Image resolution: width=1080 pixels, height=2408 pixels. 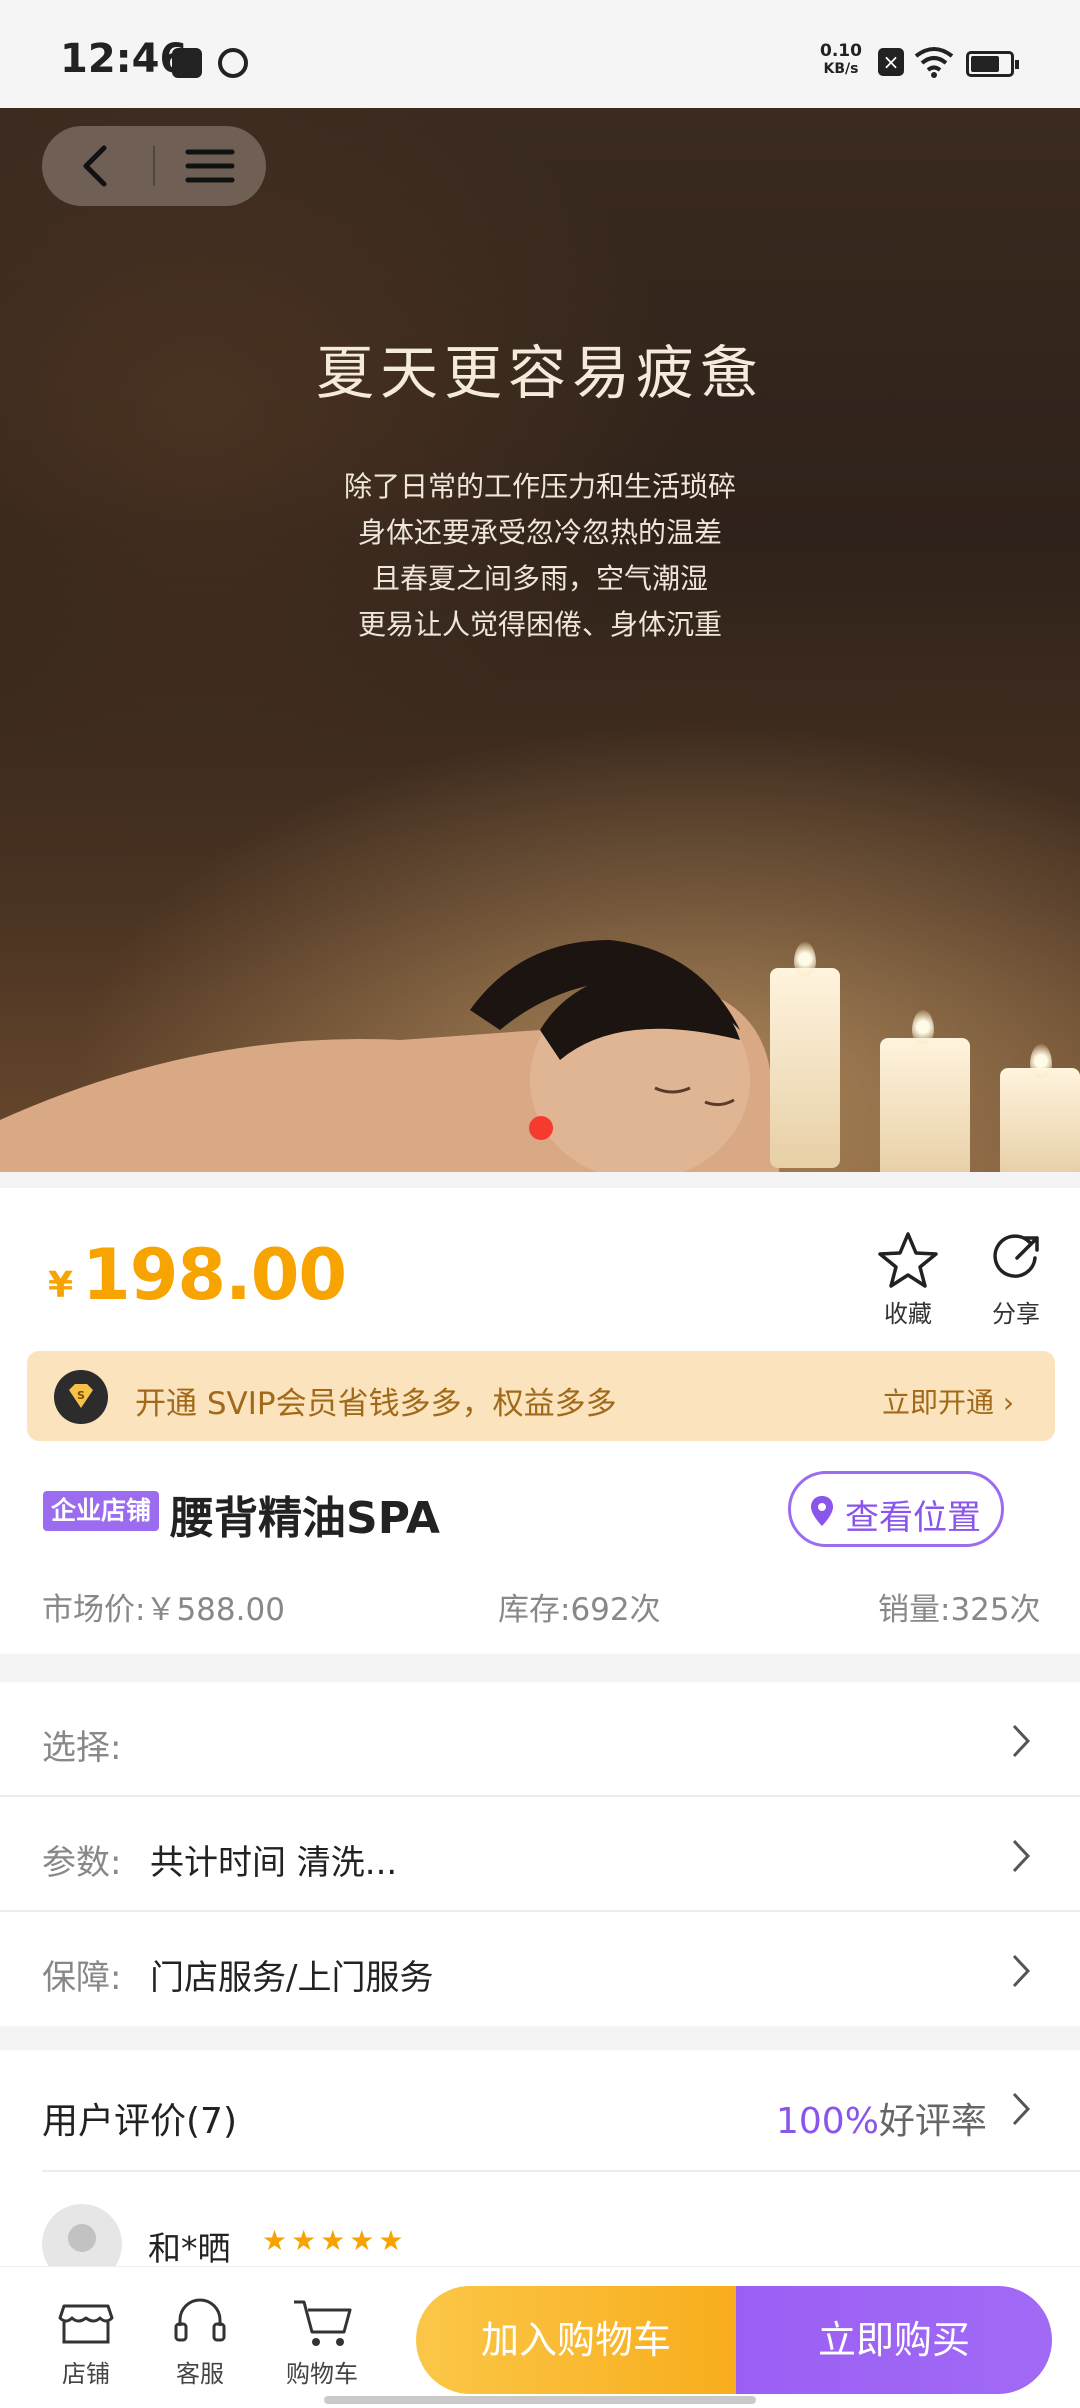 I want to click on location-pin-icon, so click(x=822, y=1511).